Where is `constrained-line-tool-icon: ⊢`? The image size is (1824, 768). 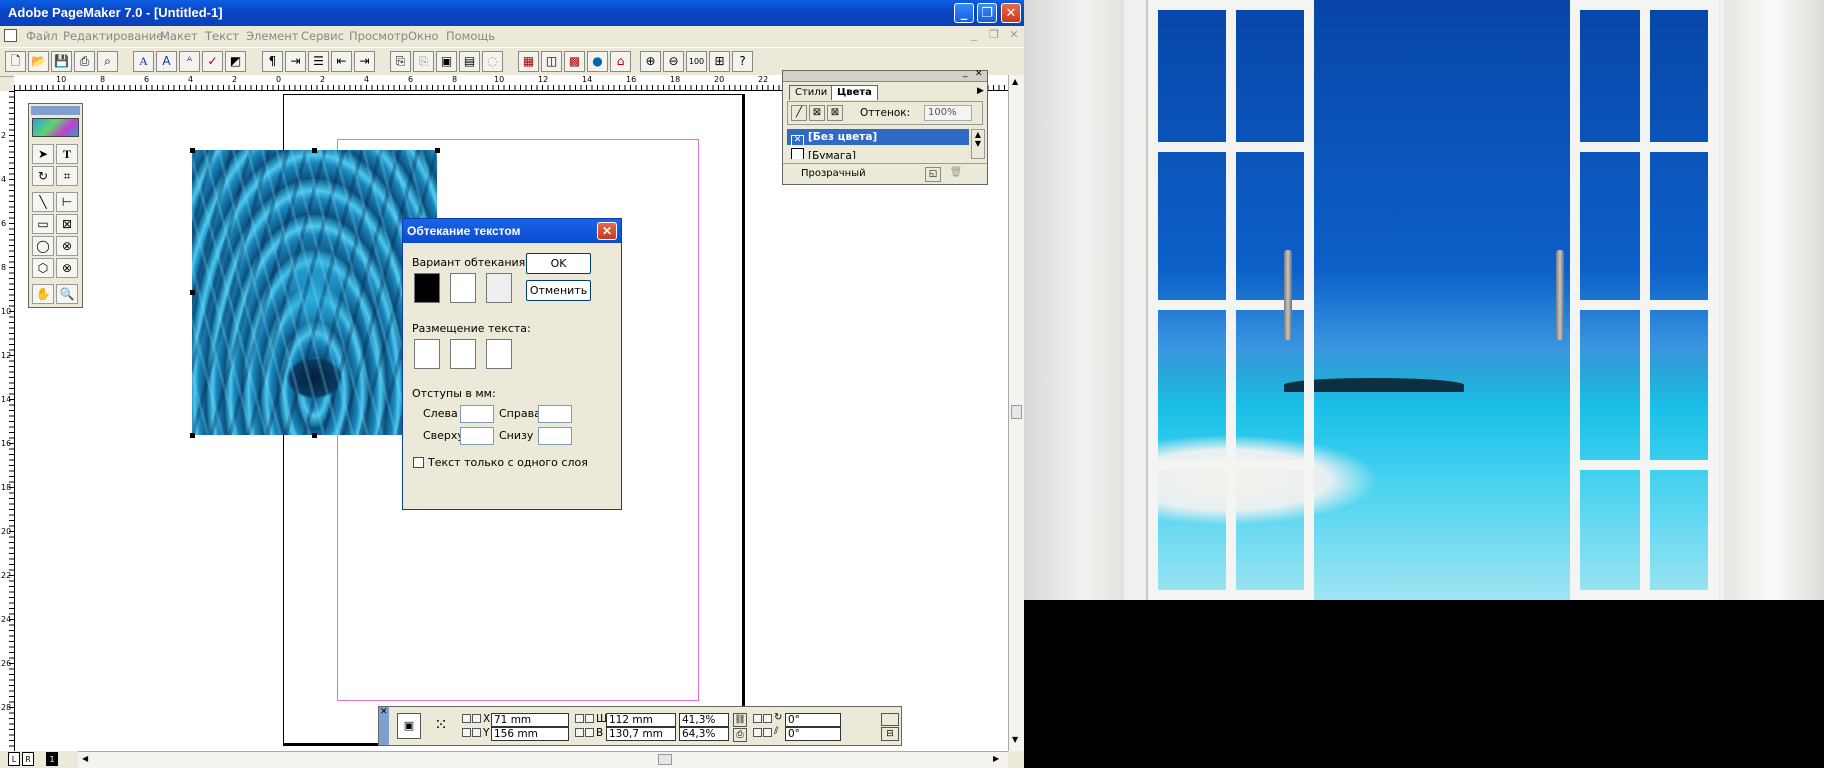 constrained-line-tool-icon: ⊢ is located at coordinates (67, 202).